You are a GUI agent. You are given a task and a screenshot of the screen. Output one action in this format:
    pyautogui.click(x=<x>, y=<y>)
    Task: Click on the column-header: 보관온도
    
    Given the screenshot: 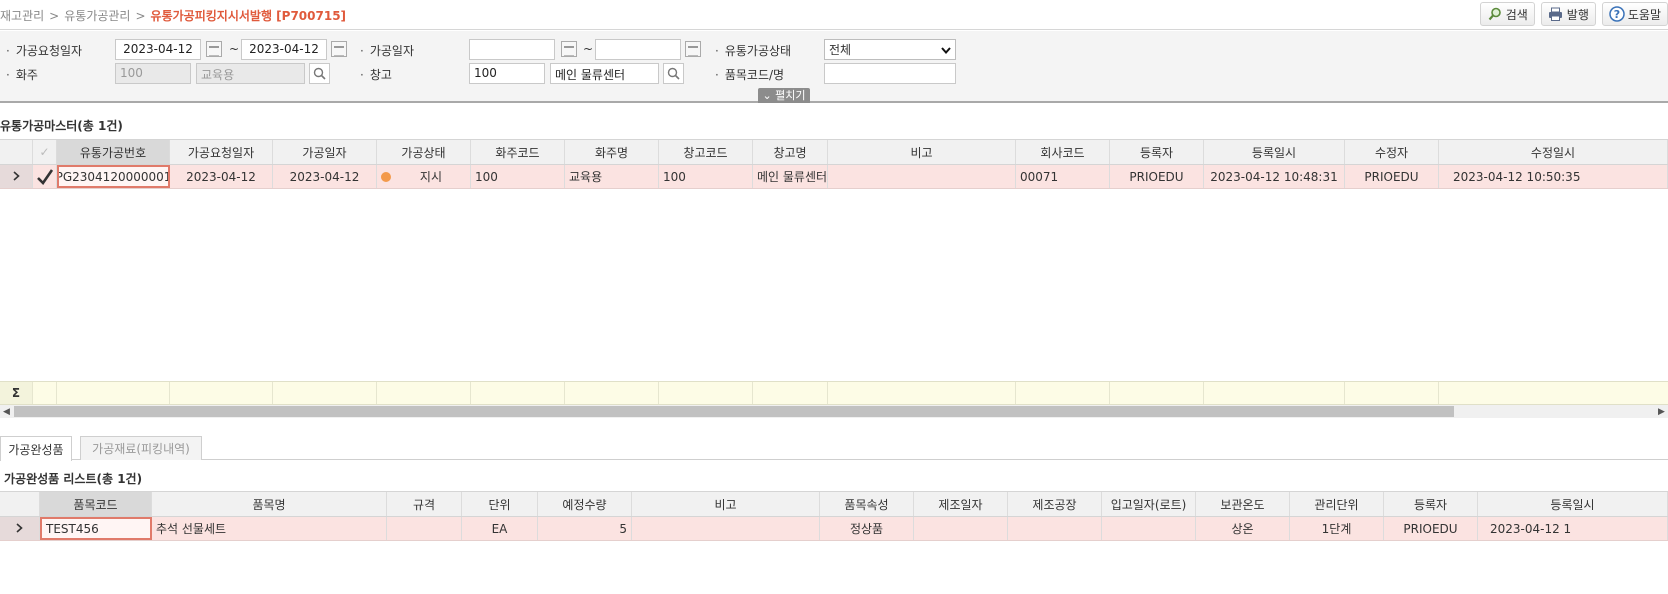 What is the action you would take?
    pyautogui.click(x=1243, y=504)
    